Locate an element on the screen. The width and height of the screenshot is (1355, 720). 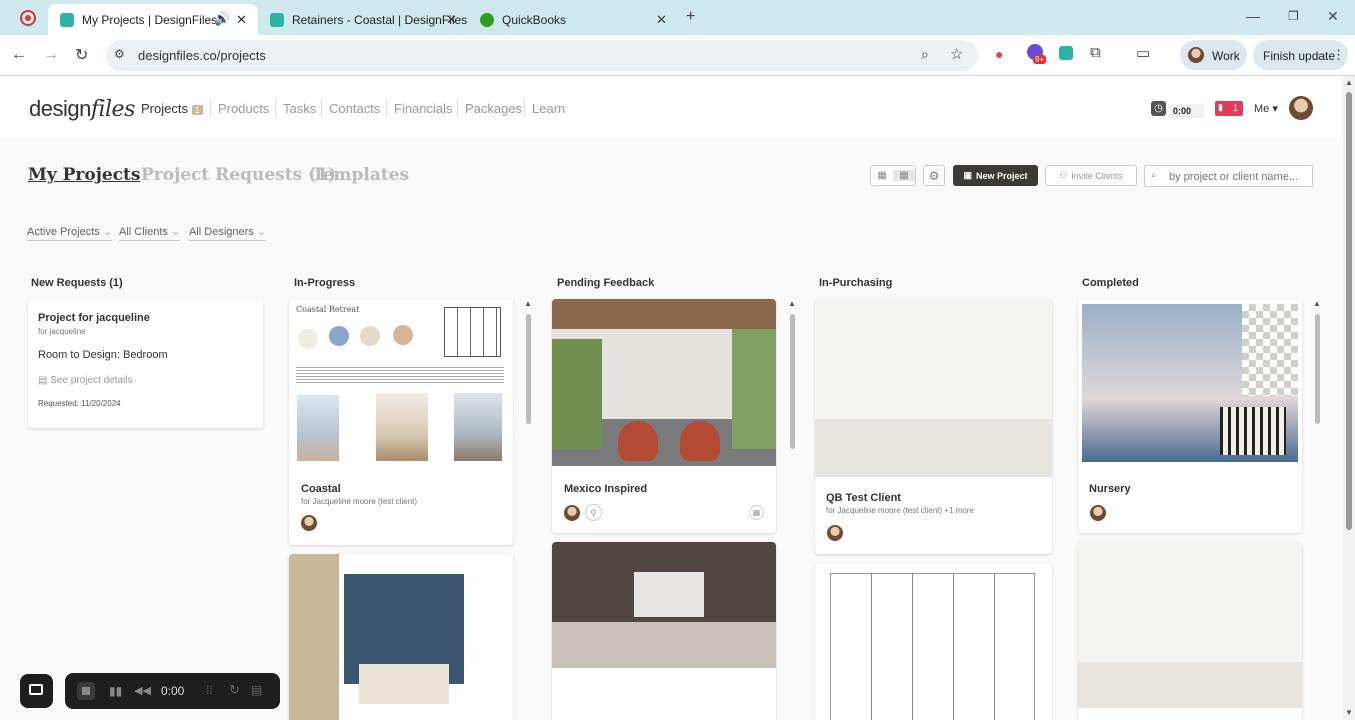
color-swatch is located at coordinates (339, 336).